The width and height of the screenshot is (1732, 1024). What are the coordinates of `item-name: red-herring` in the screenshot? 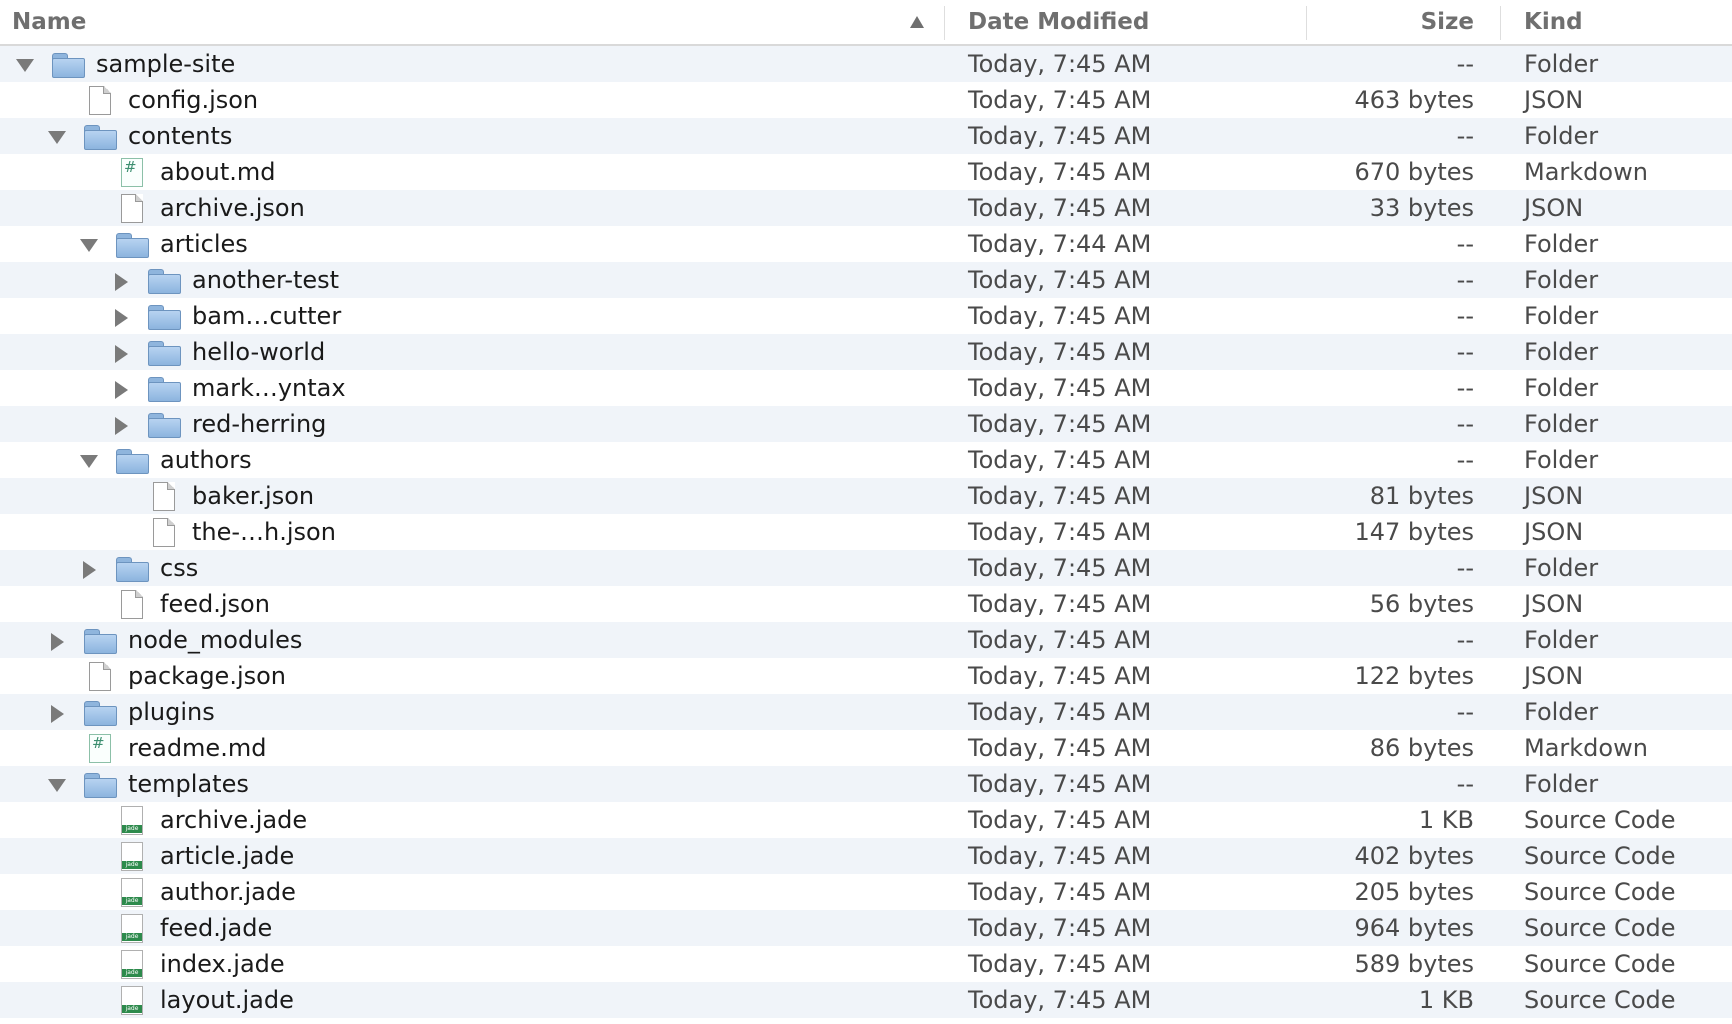 It's located at (259, 424).